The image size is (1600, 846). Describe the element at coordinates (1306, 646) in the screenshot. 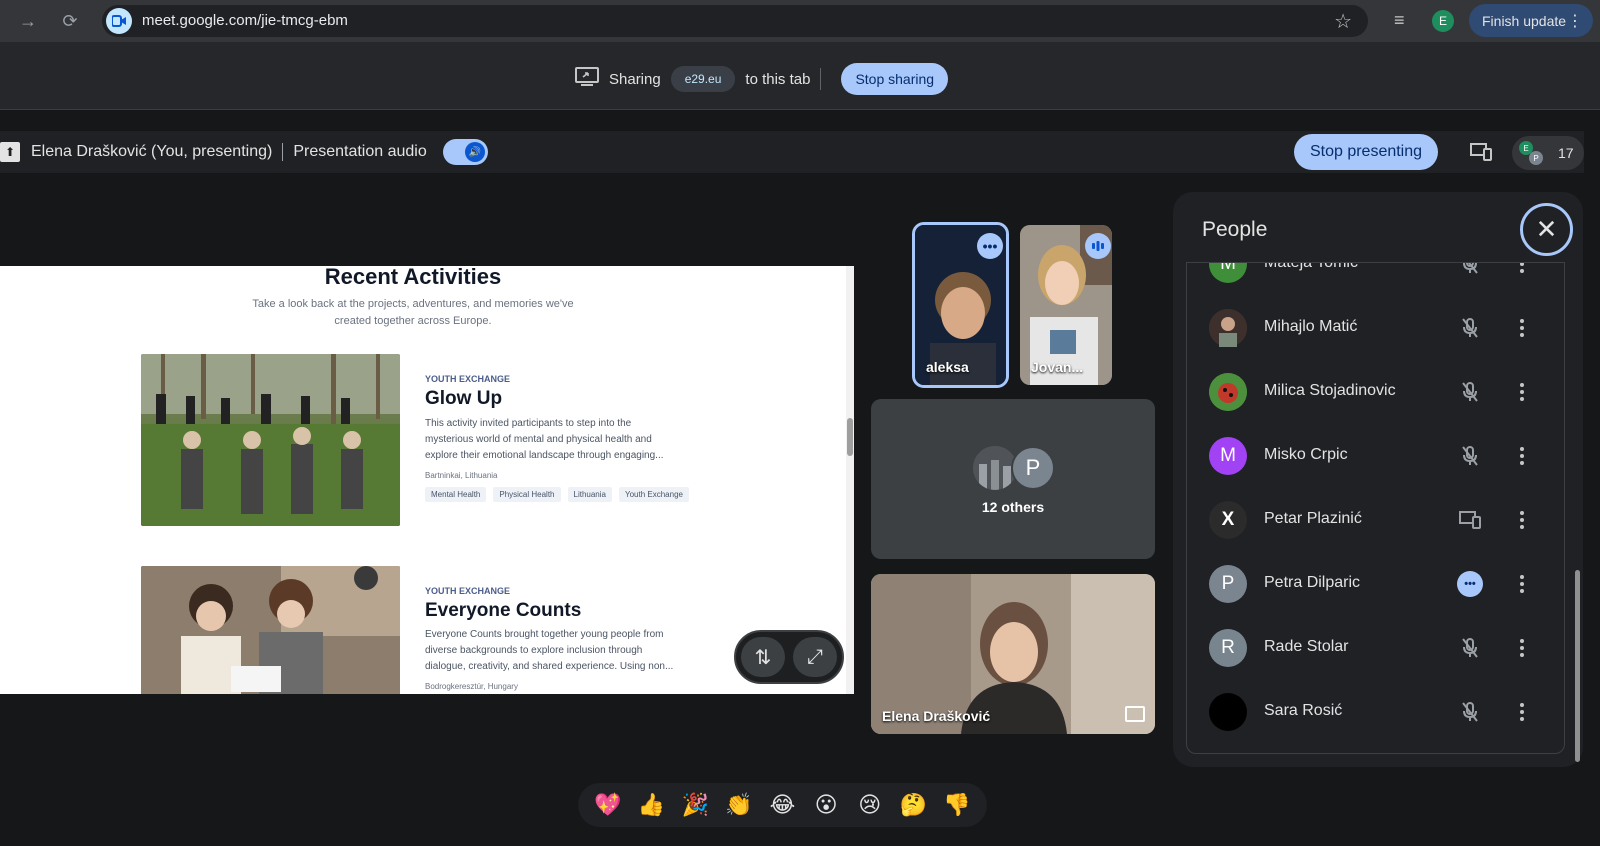

I see `participant-name: Rade Stolar` at that location.